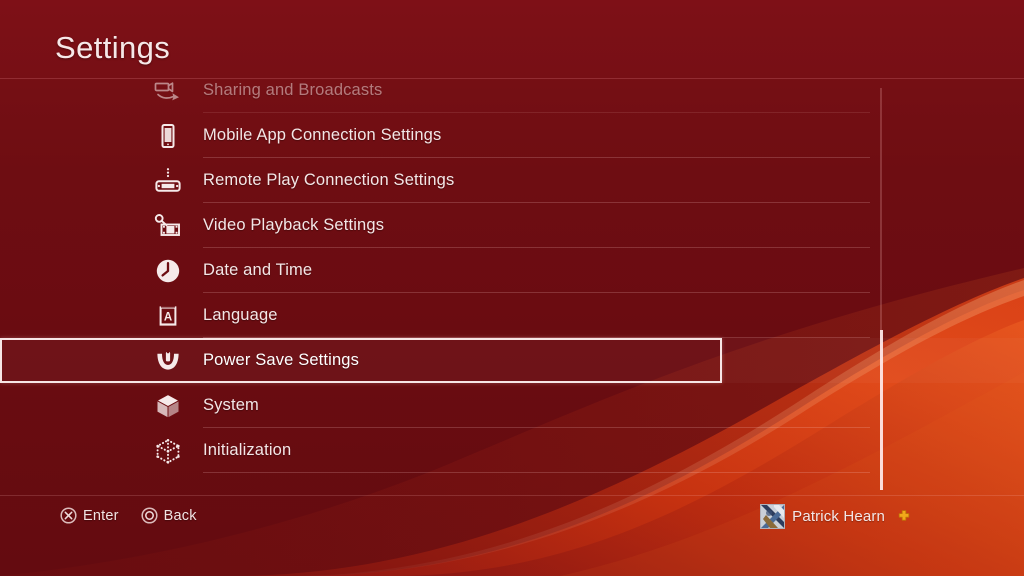 This screenshot has width=1024, height=576. I want to click on username-label: Patrick Hearn, so click(838, 516).